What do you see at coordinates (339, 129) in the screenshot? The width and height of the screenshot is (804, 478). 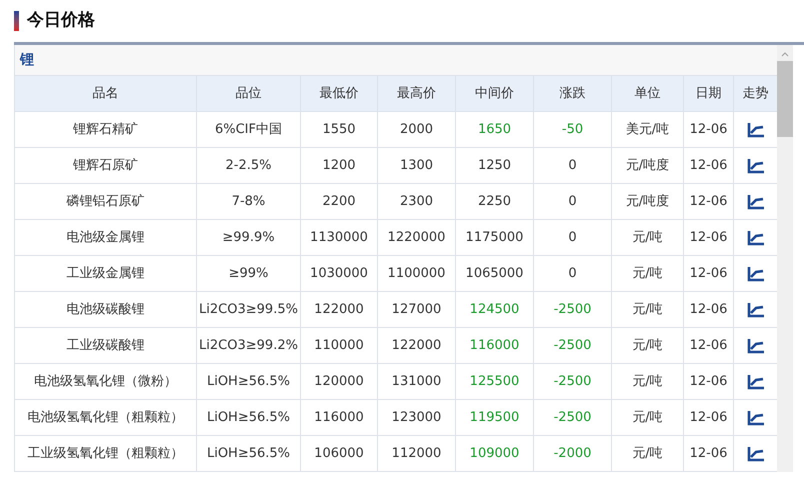 I see `table-cell: 1550` at bounding box center [339, 129].